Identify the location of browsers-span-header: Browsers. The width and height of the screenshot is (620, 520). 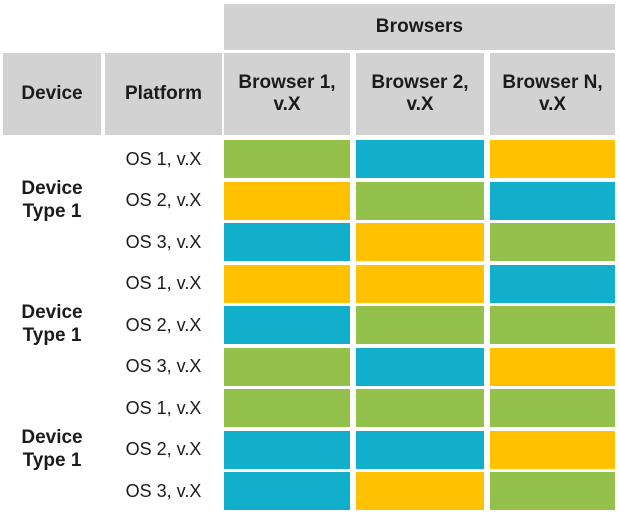
(419, 27).